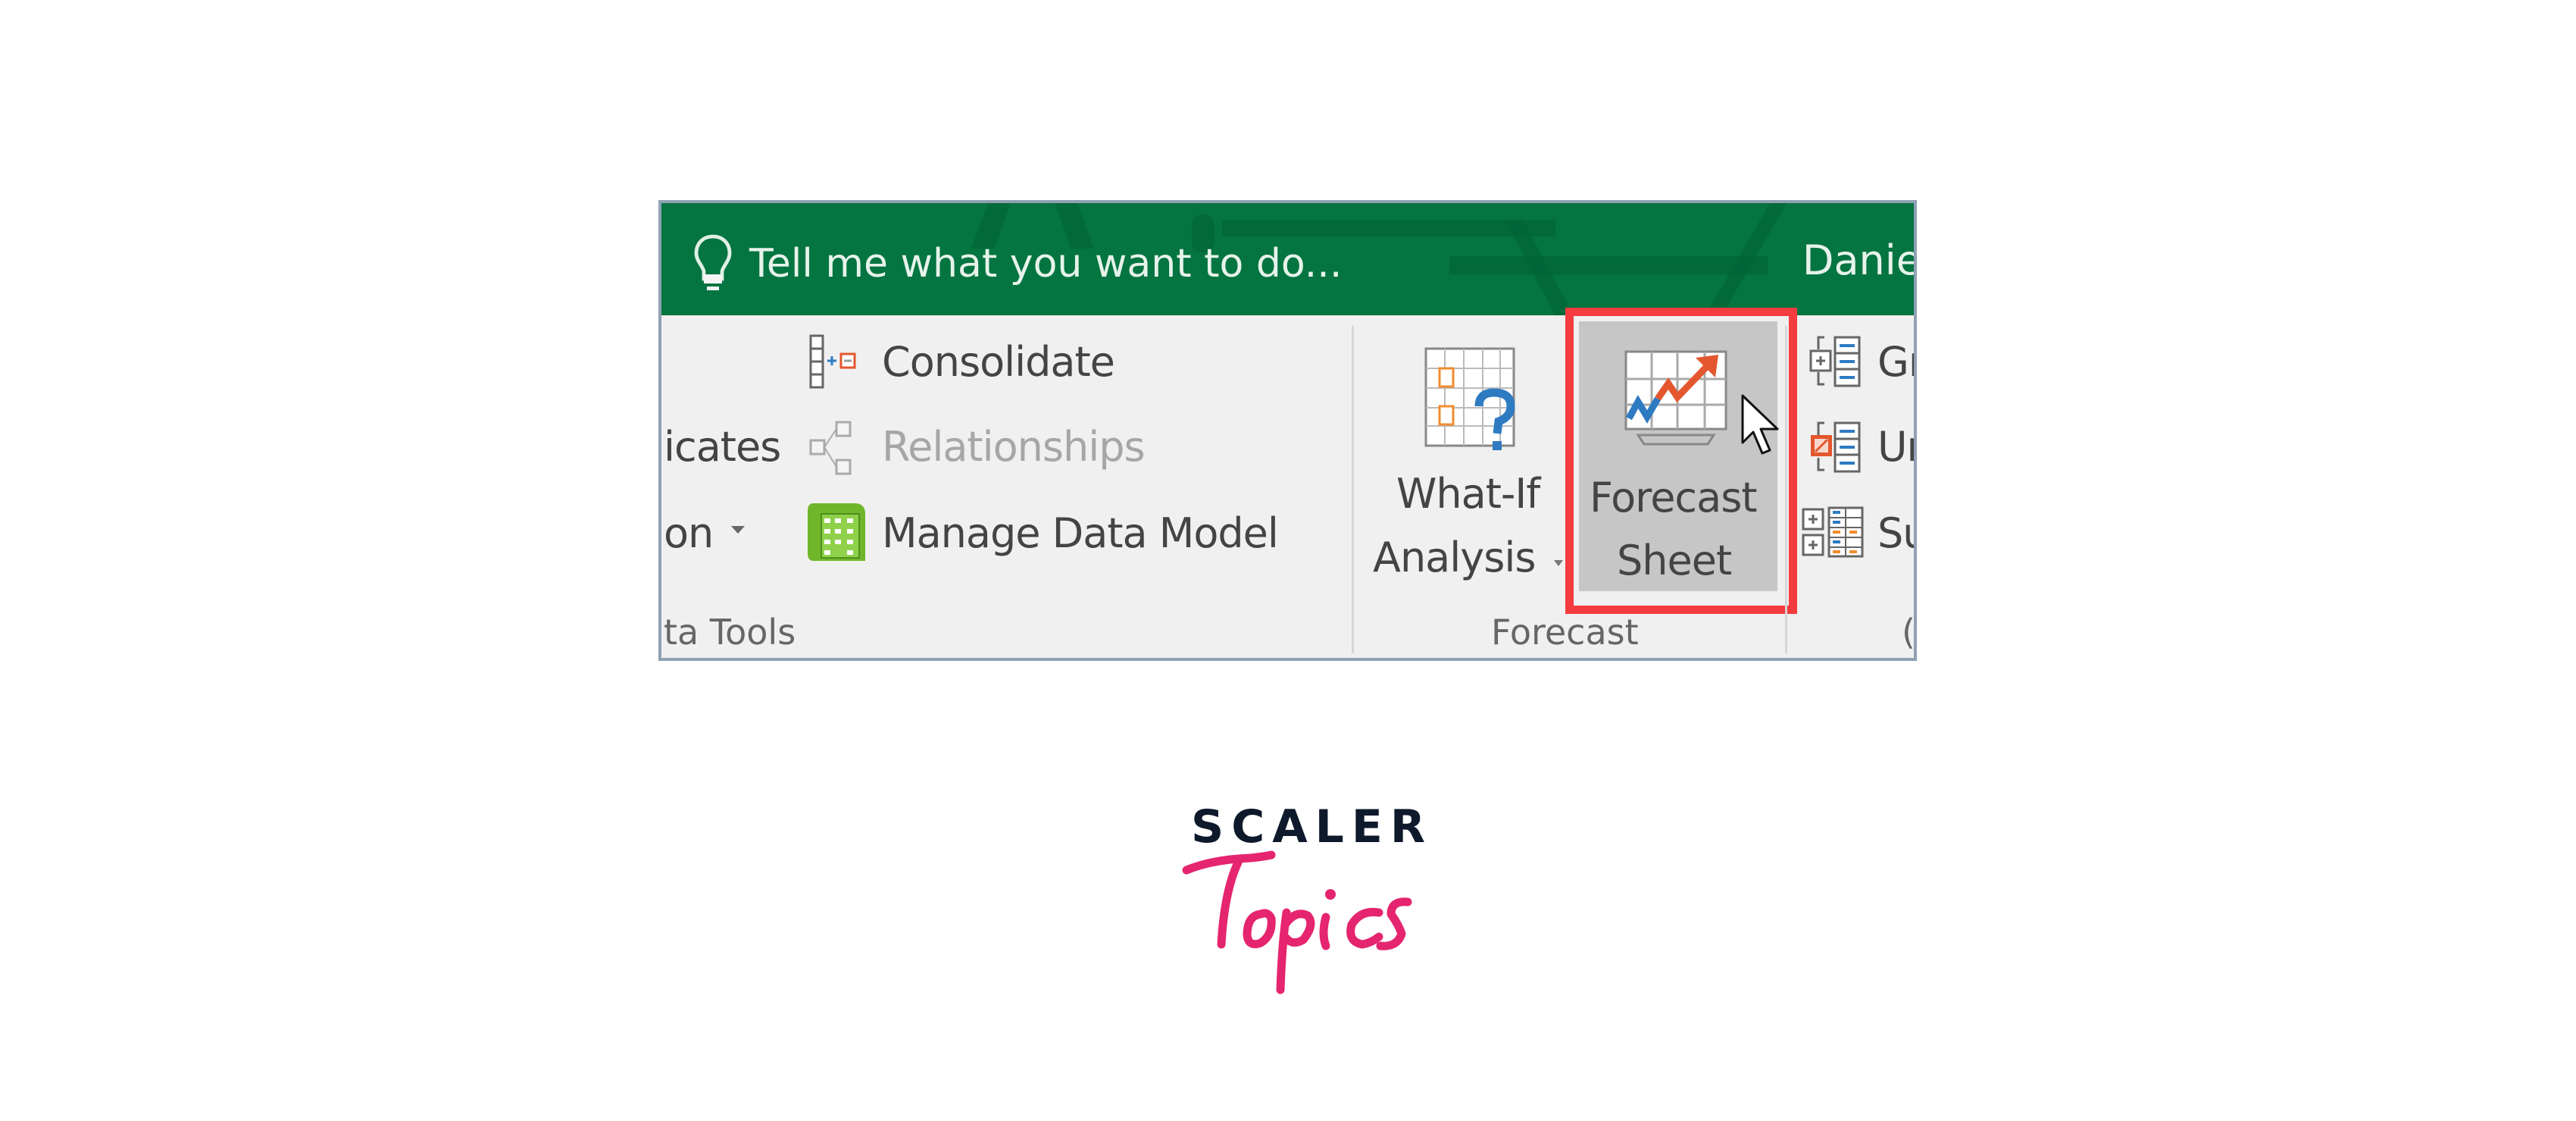  Describe the element at coordinates (1833, 532) in the screenshot. I see `subtotal-icon` at that location.